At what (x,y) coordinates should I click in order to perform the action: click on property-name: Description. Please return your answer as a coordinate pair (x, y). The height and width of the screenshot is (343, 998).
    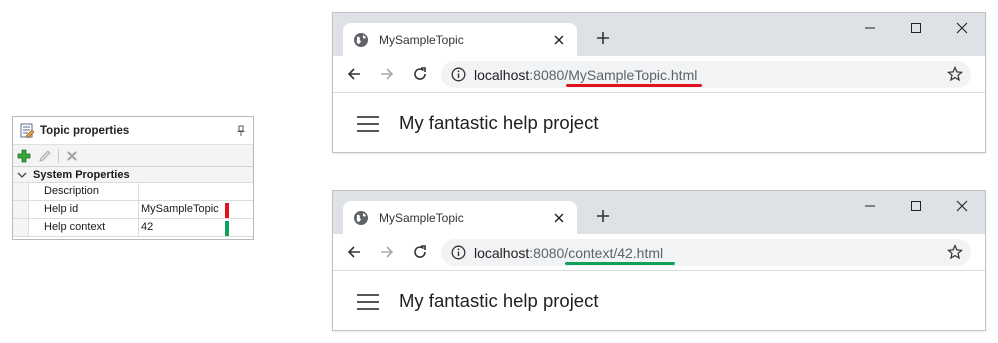
    Looking at the image, I should click on (84, 191).